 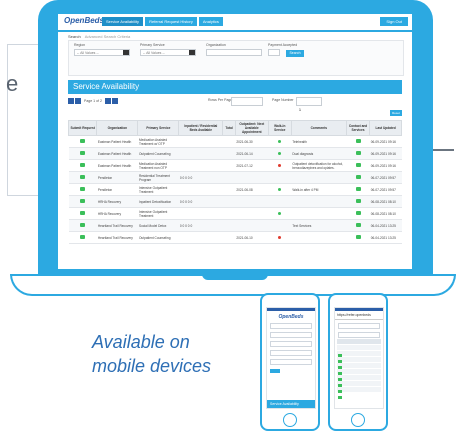 What do you see at coordinates (82, 128) in the screenshot?
I see `col-submit: Submit Request` at bounding box center [82, 128].